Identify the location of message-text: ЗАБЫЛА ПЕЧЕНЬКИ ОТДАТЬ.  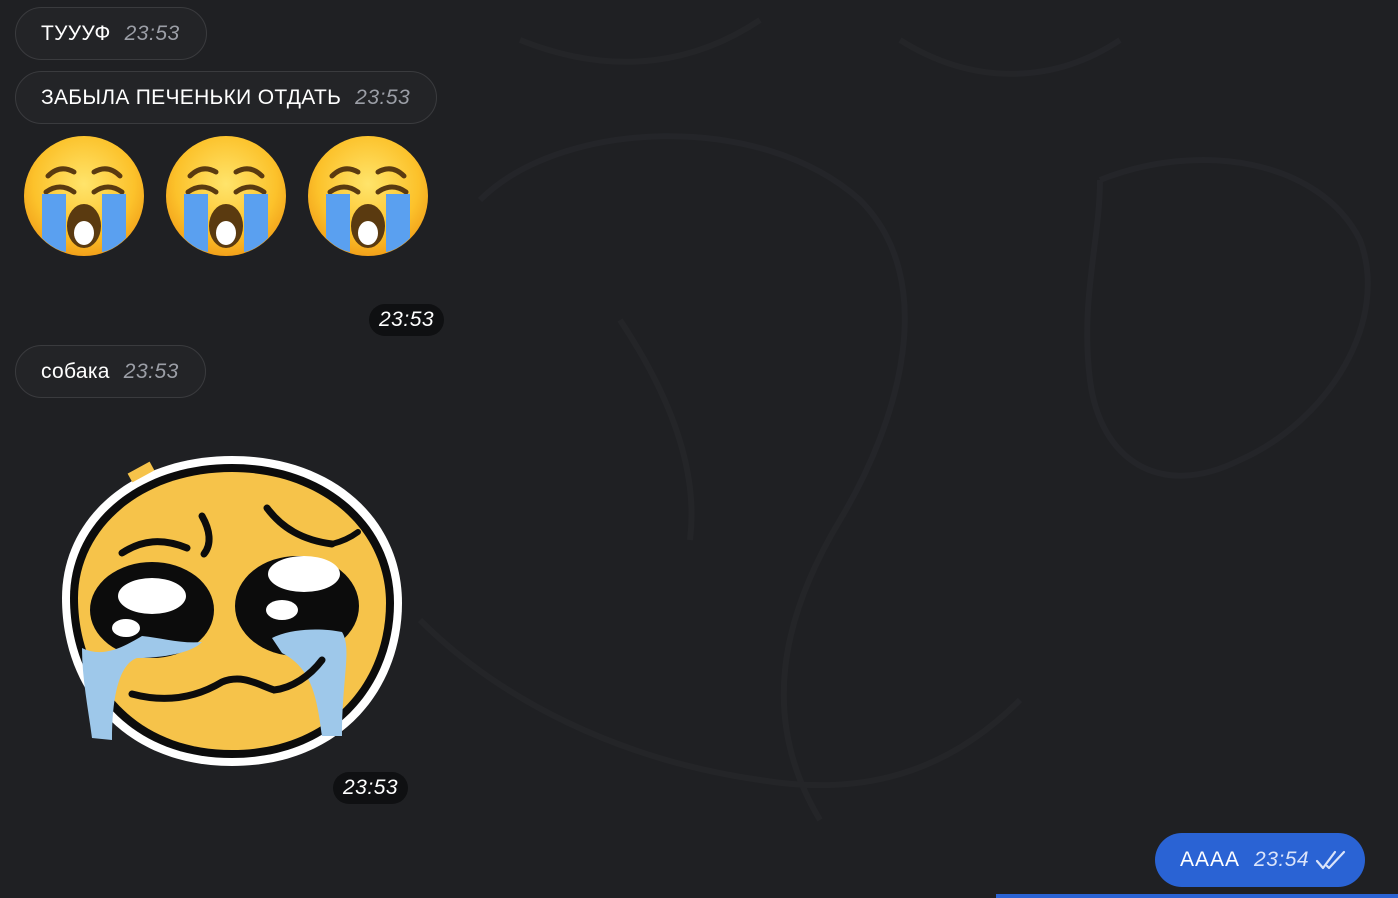
(191, 97).